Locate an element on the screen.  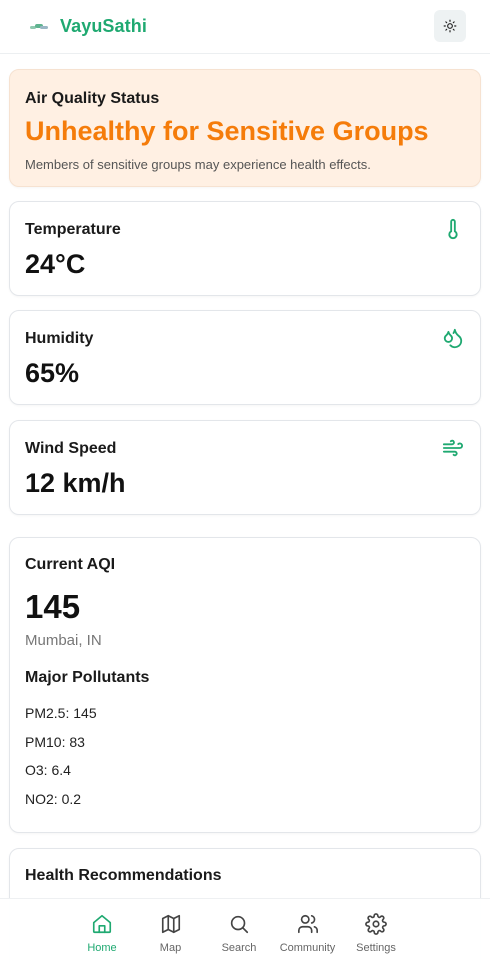
temperature-card: Temperature 24°C is located at coordinates (245, 248).